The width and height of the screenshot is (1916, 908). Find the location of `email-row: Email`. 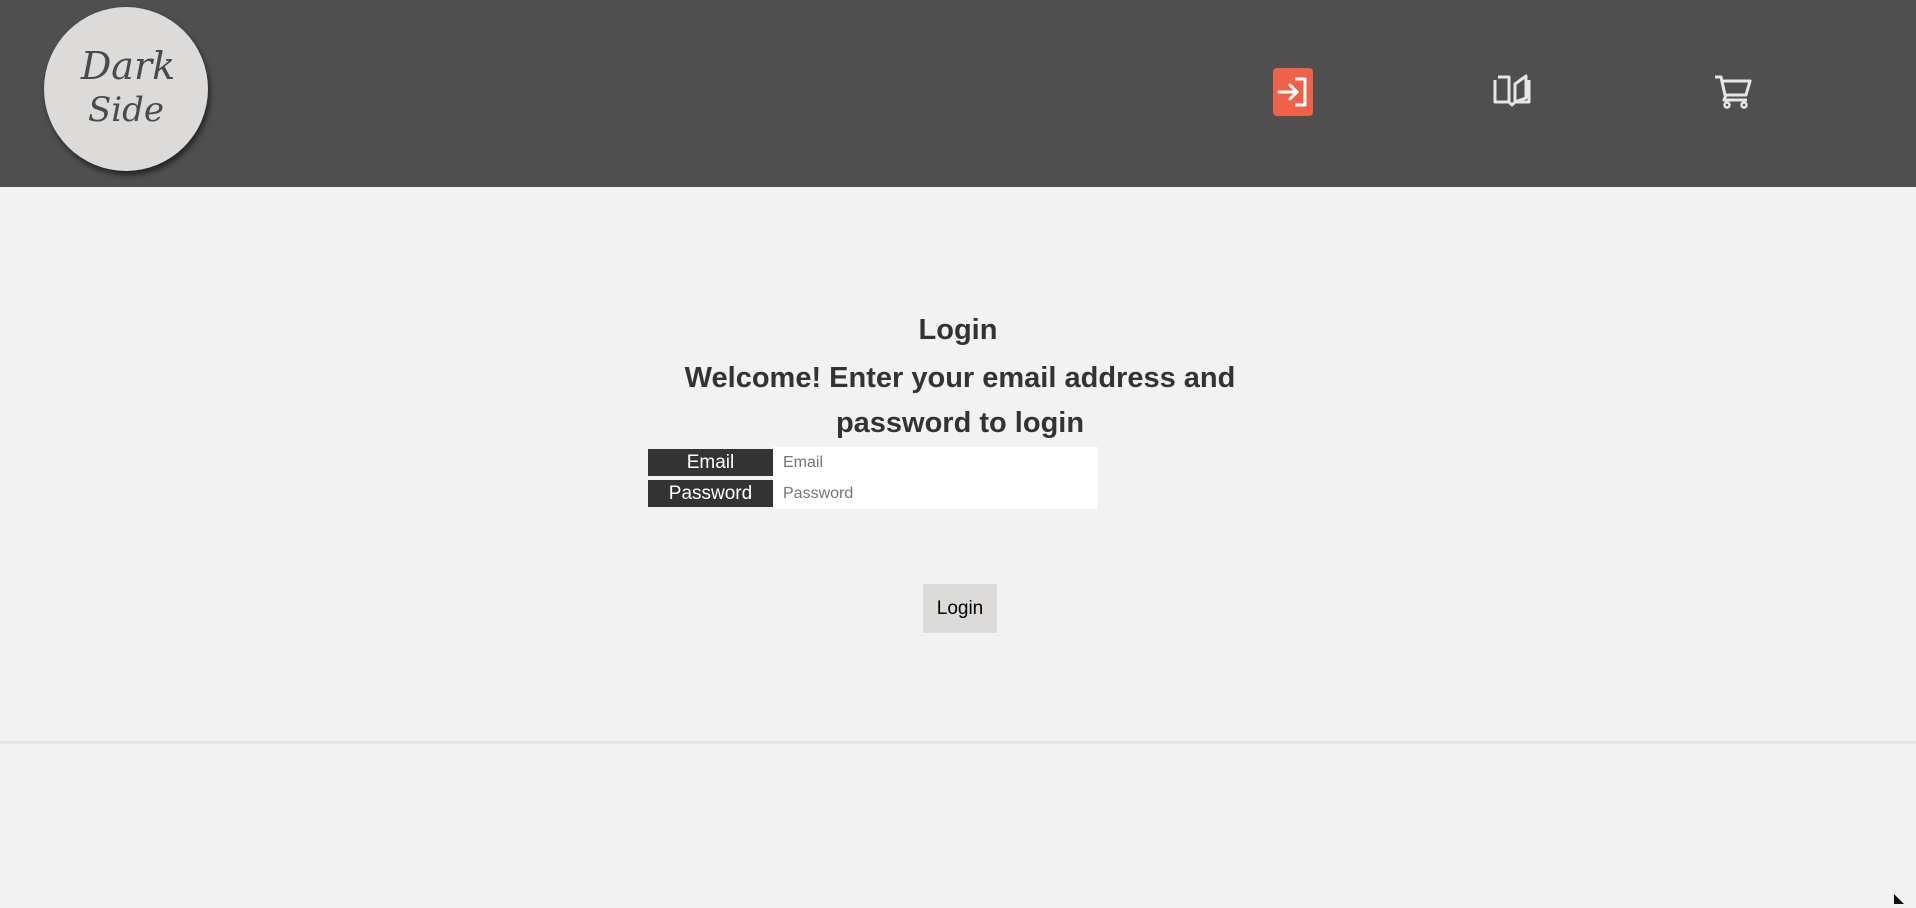

email-row: Email is located at coordinates (873, 462).